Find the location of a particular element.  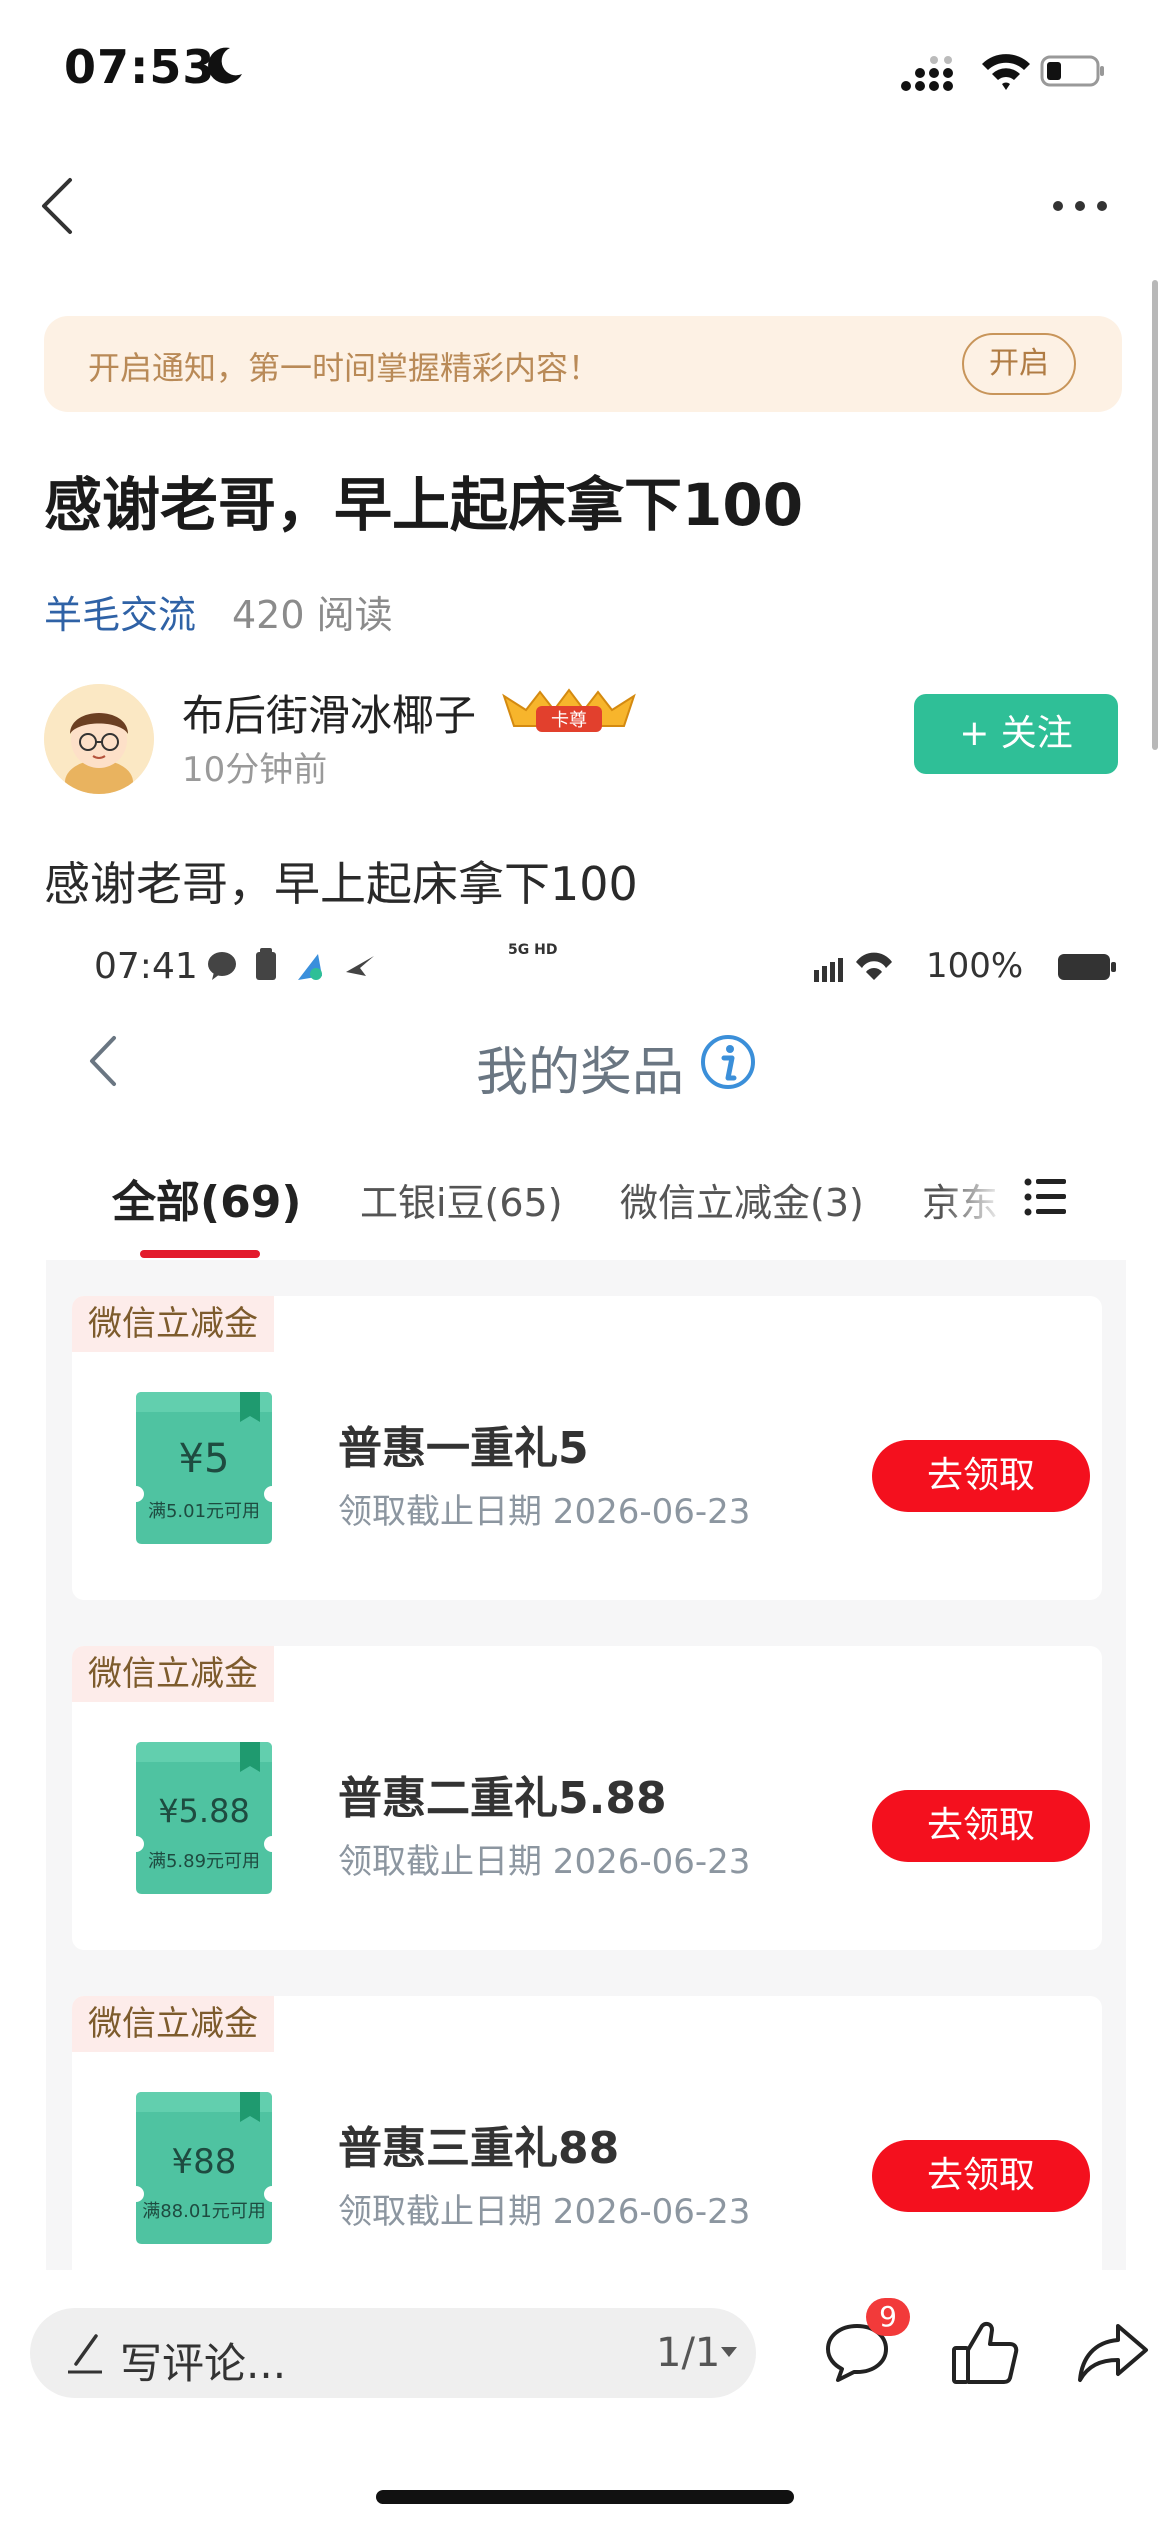

share-icon is located at coordinates (1113, 2353).